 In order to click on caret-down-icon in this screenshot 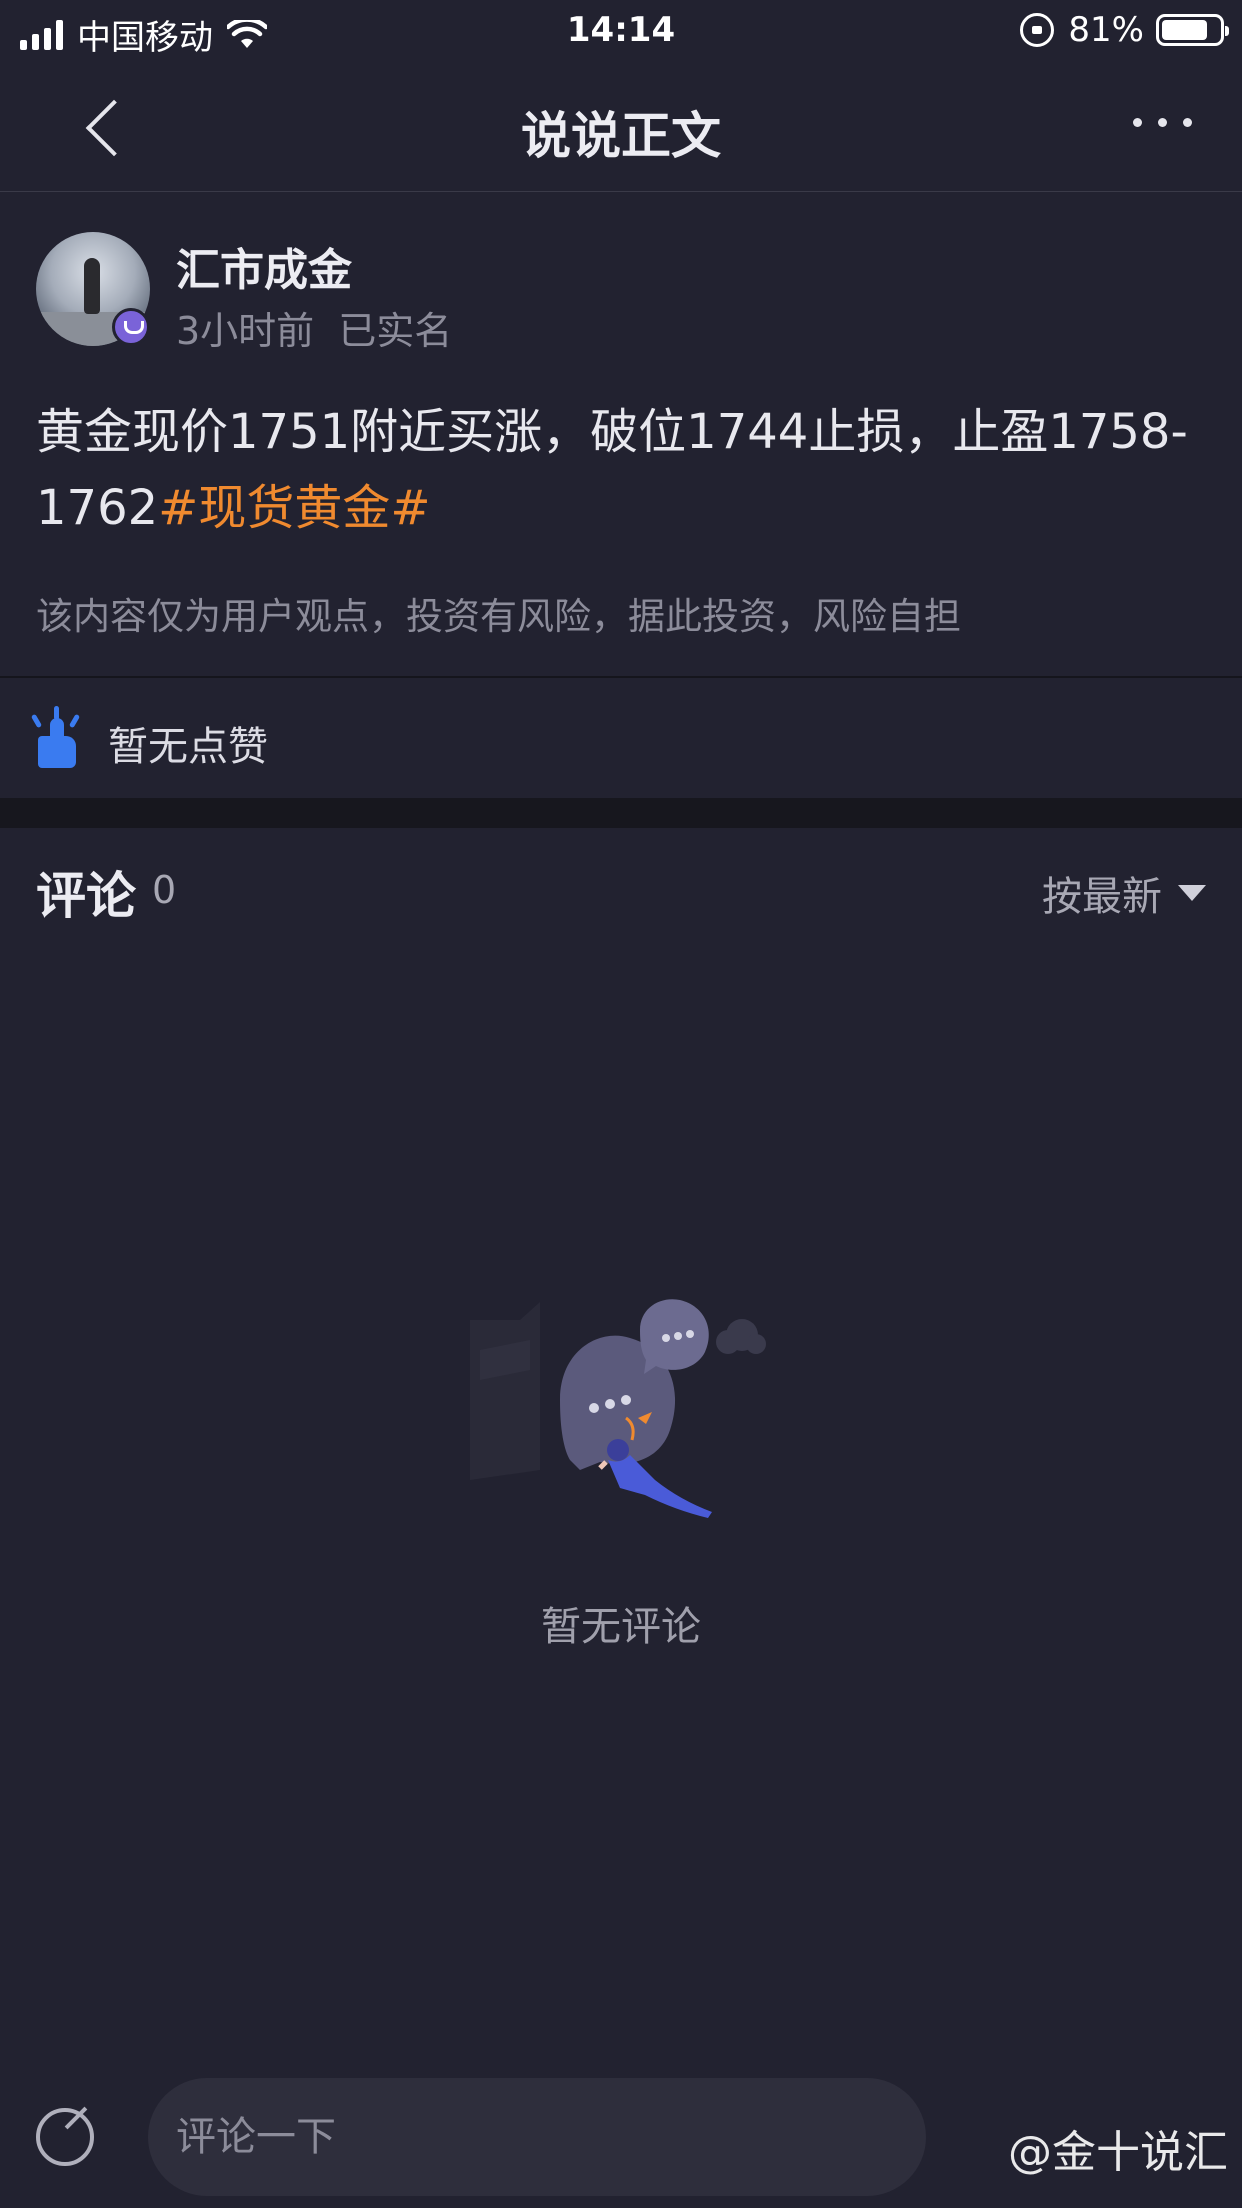, I will do `click(1192, 893)`.